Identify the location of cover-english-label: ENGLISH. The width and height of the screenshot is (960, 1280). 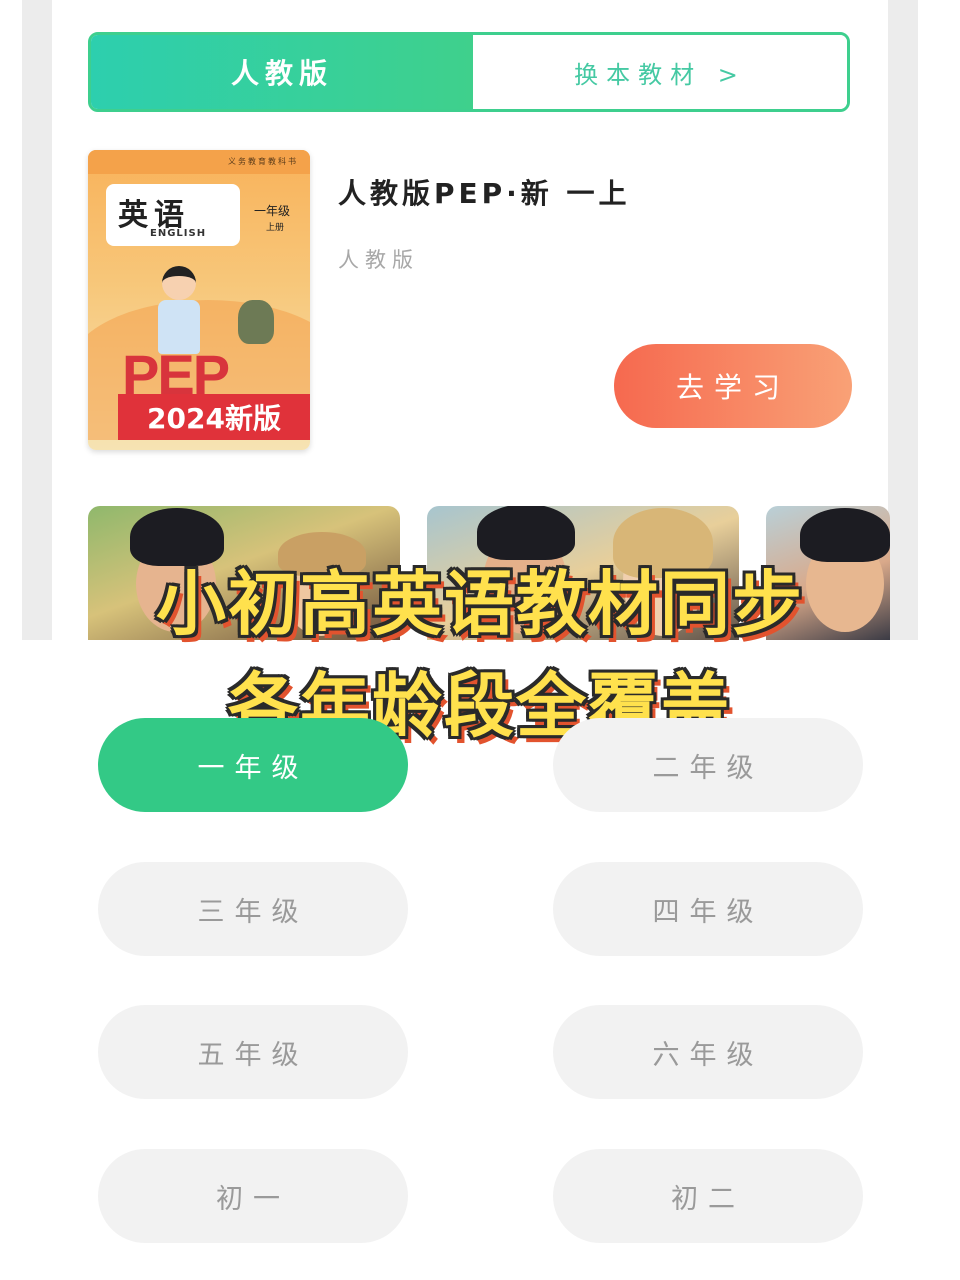
(178, 233).